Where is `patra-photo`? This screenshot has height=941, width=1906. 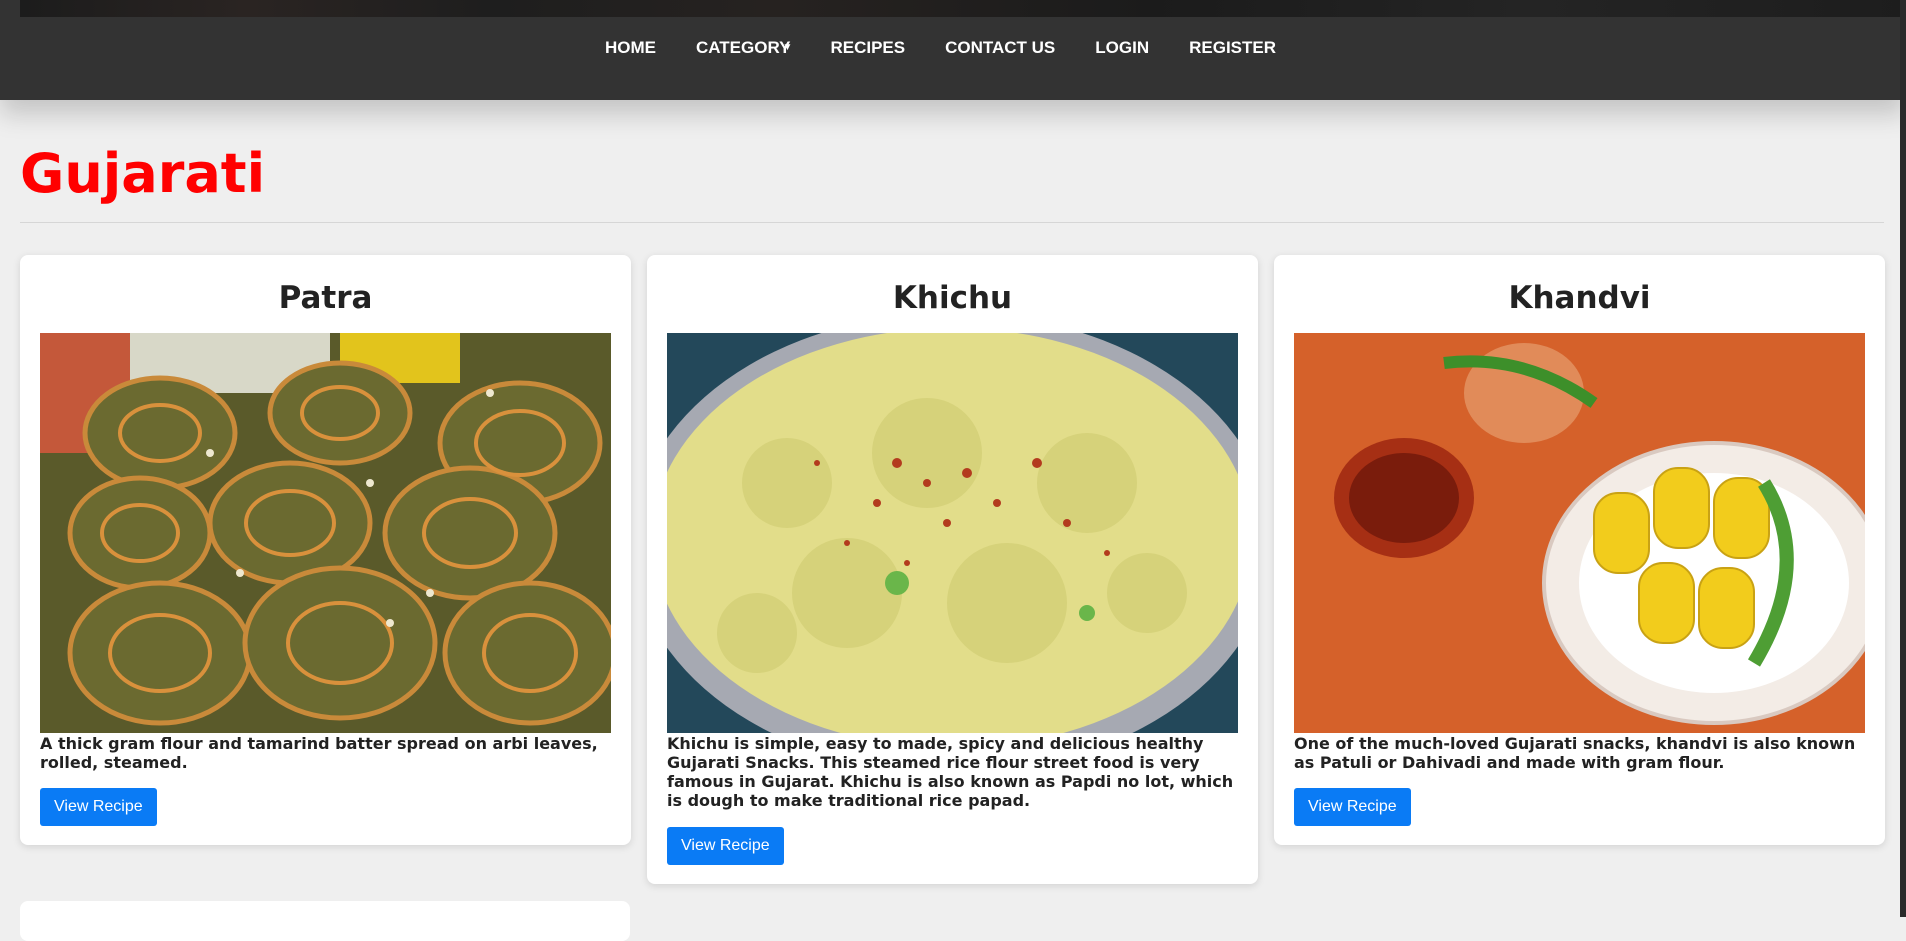
patra-photo is located at coordinates (325, 533).